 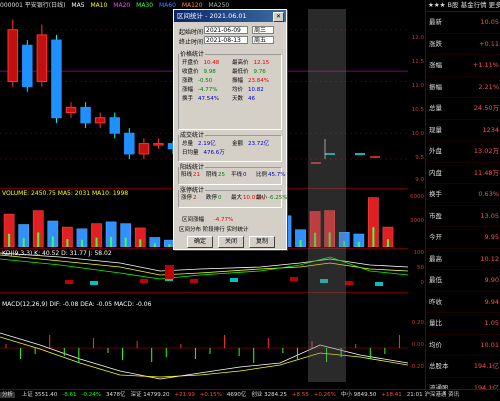 What do you see at coordinates (417, 62) in the screenshot?
I see `price-tick: 11.5` at bounding box center [417, 62].